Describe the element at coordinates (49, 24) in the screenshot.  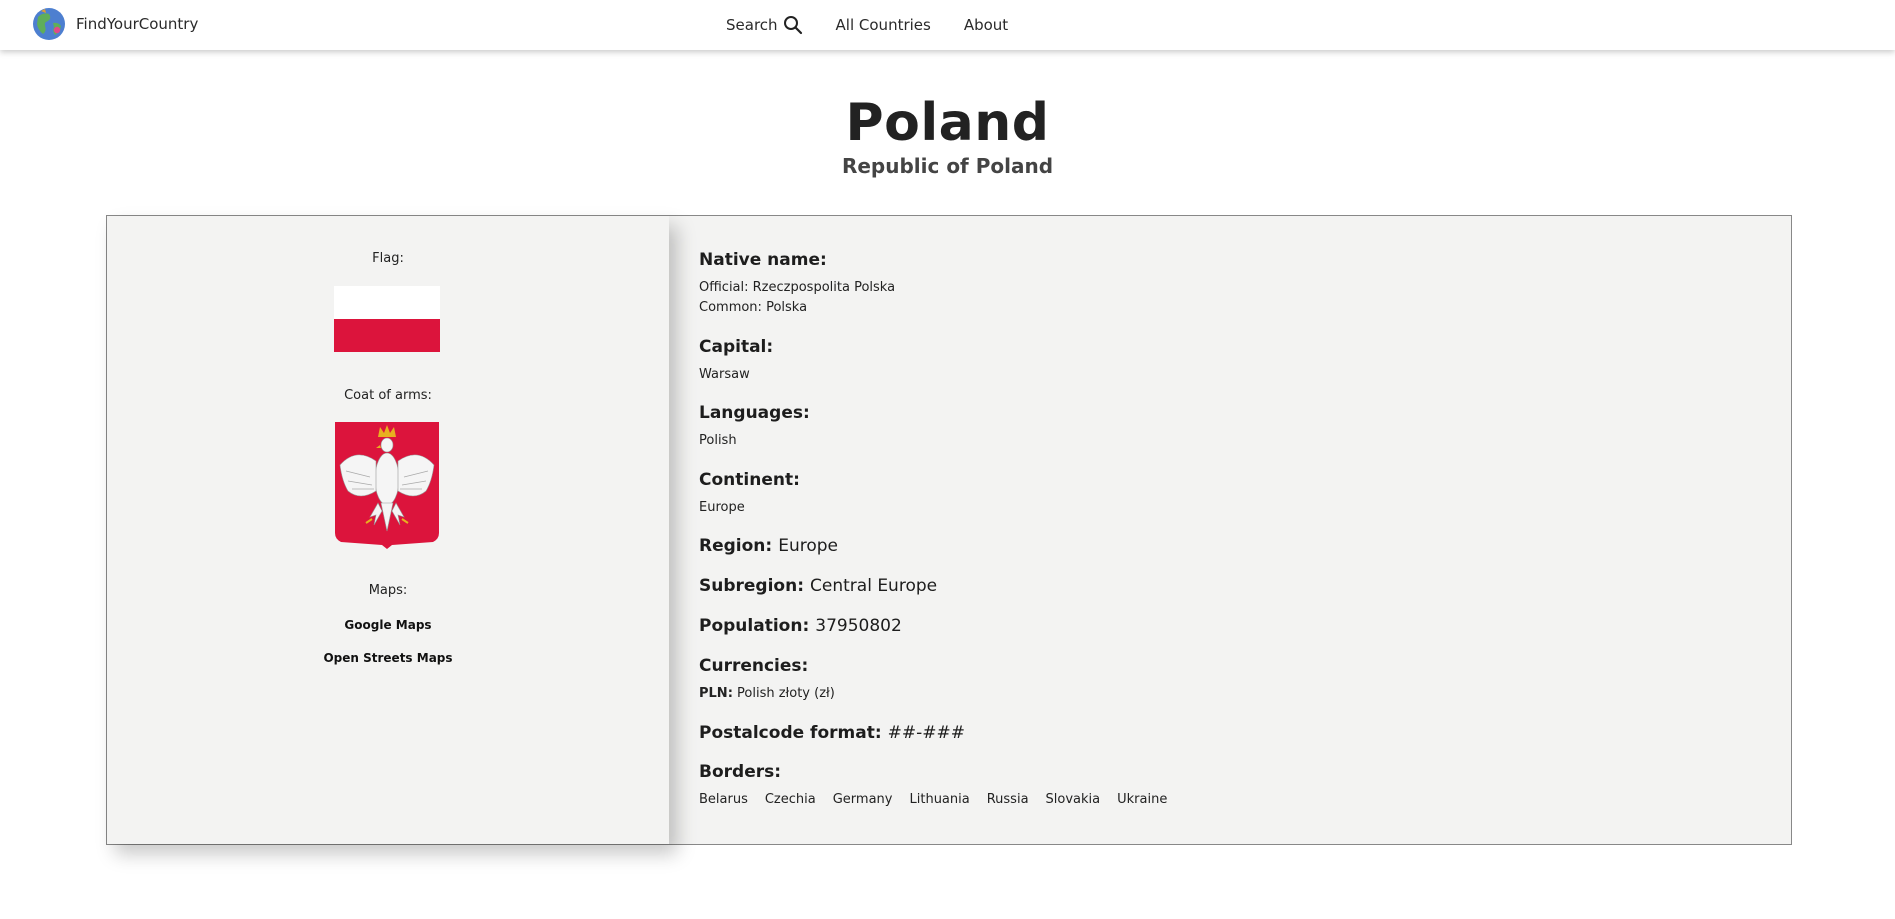
I see `globe-logo-icon` at that location.